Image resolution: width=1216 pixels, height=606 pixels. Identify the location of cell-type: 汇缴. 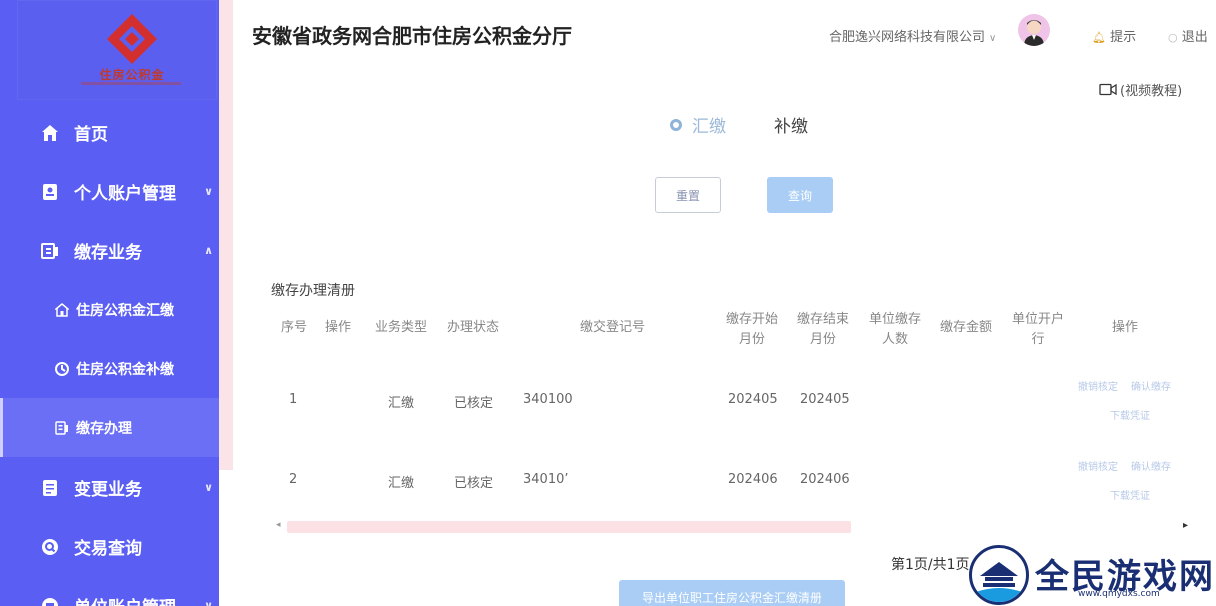
(401, 483).